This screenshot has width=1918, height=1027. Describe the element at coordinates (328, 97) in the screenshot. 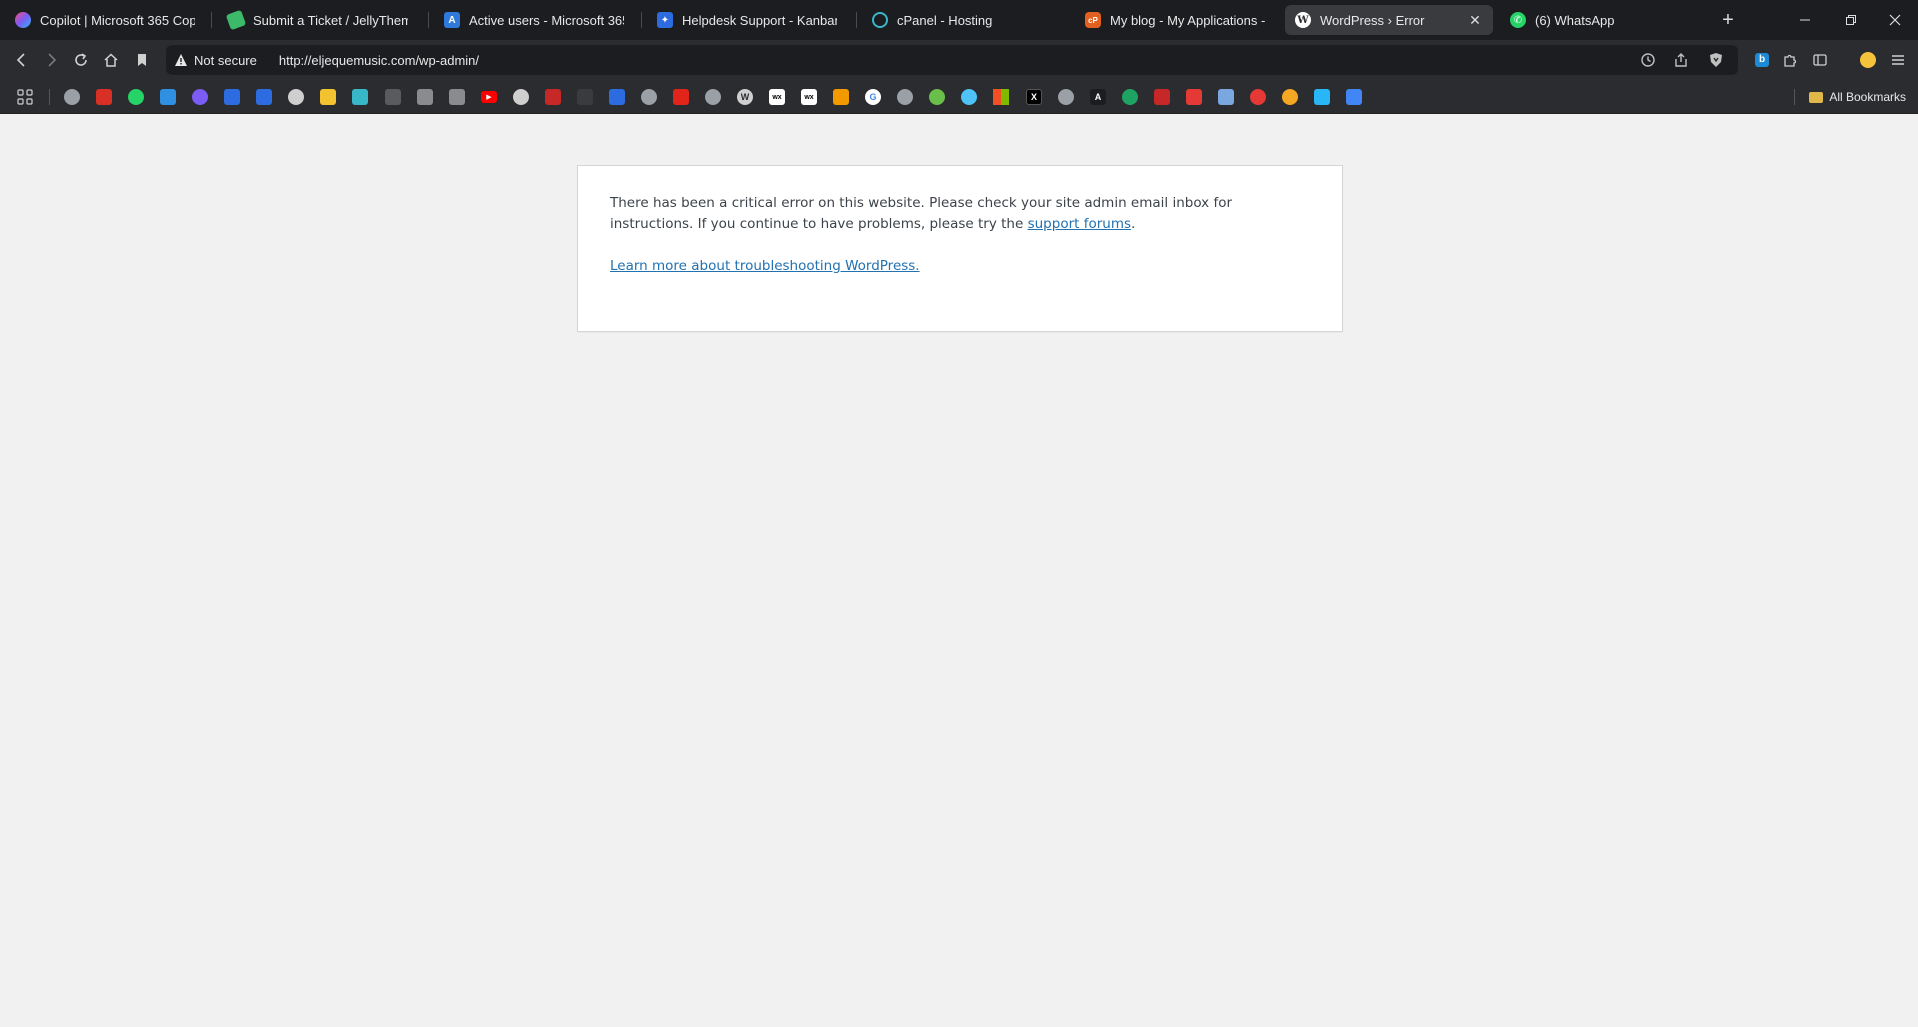

I see `yellow-app-icon` at that location.